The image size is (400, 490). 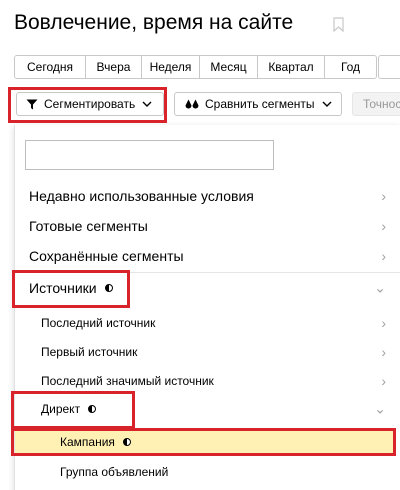 I want to click on menu-item-recent-conditions: Недавно использованные условия ›, so click(x=207, y=196).